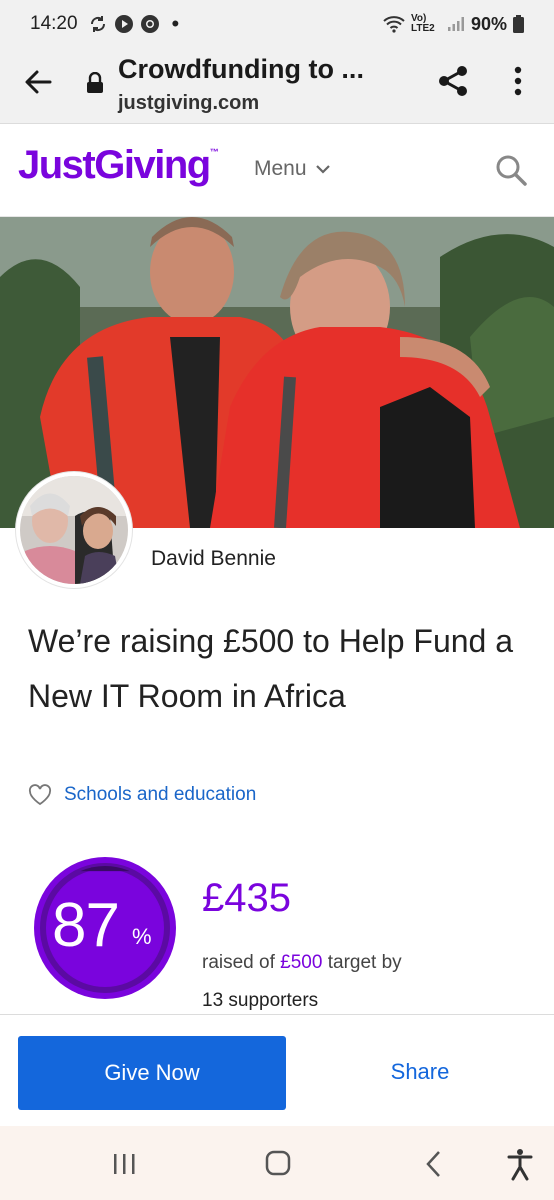 The image size is (554, 1200). I want to click on donate-action-bar: Give Now Share, so click(277, 1070).